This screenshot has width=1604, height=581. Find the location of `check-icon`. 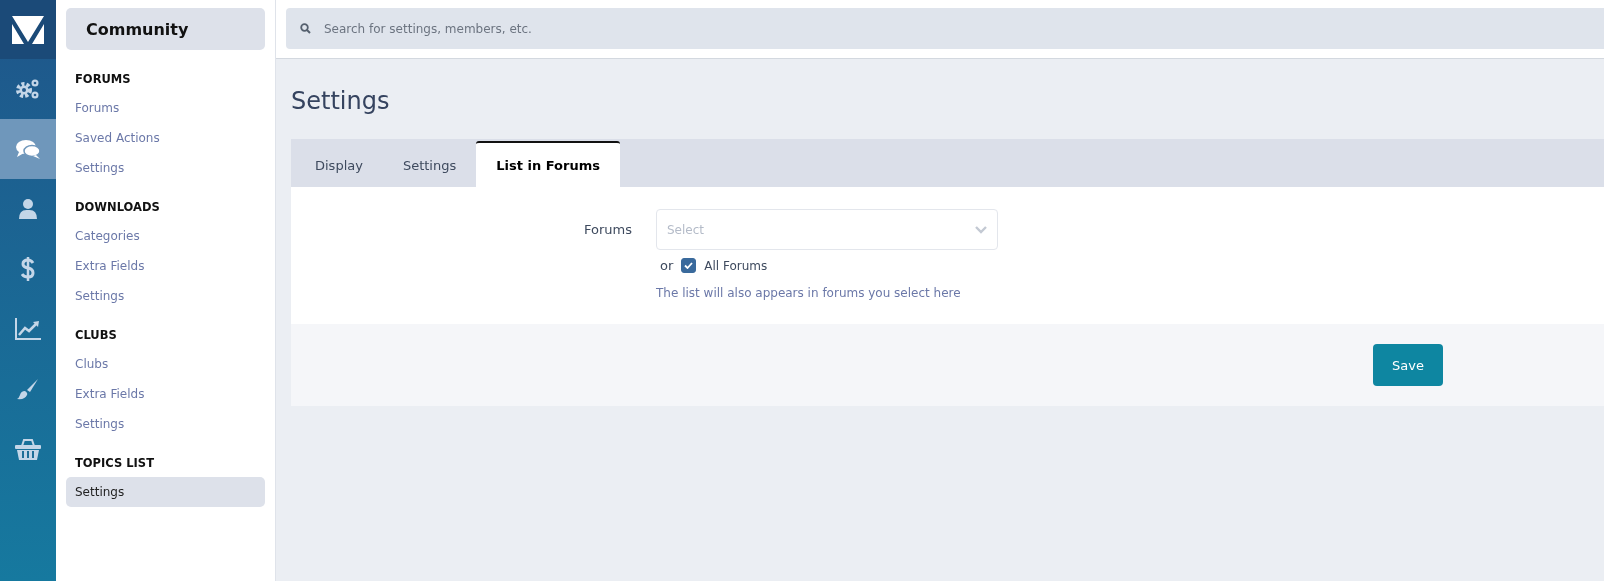

check-icon is located at coordinates (689, 265).